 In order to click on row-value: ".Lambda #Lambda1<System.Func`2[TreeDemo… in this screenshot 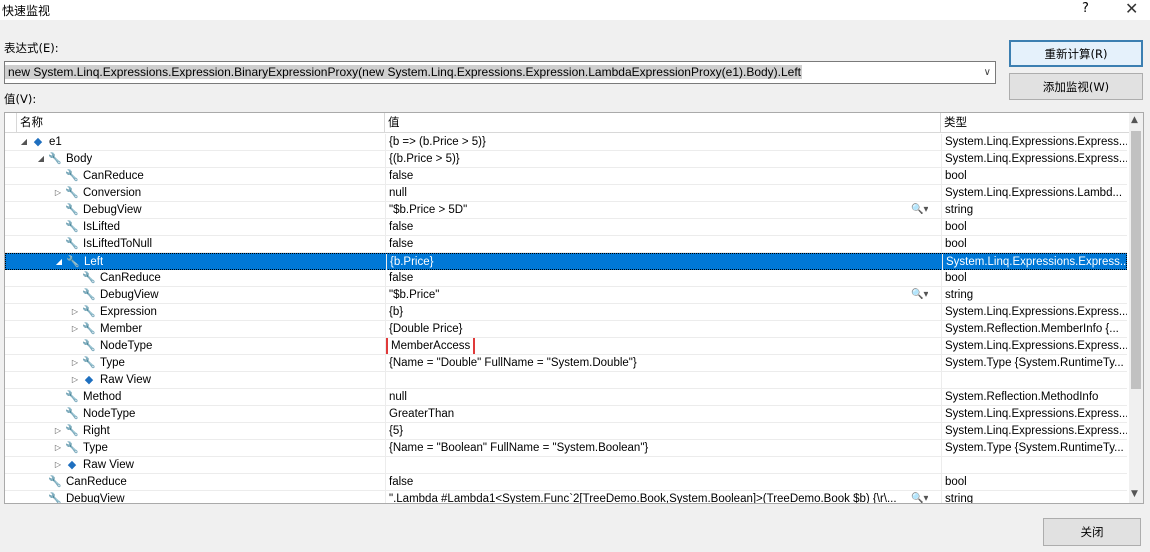, I will do `click(659, 497)`.